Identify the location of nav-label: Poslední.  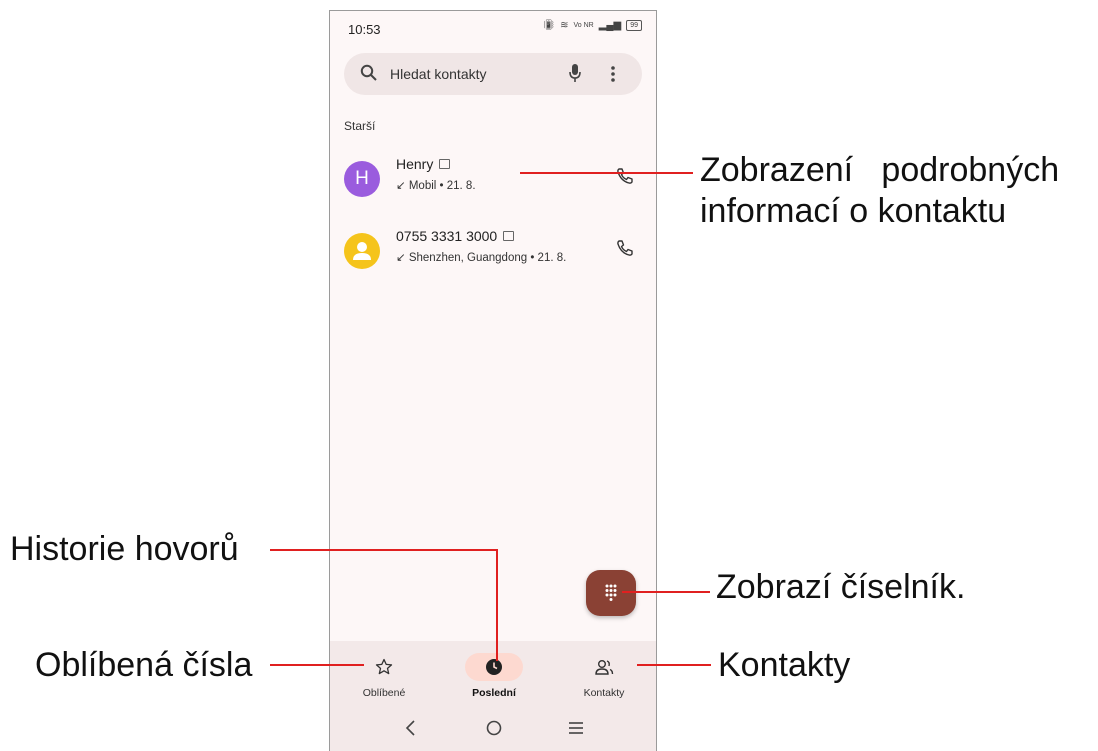
(494, 693).